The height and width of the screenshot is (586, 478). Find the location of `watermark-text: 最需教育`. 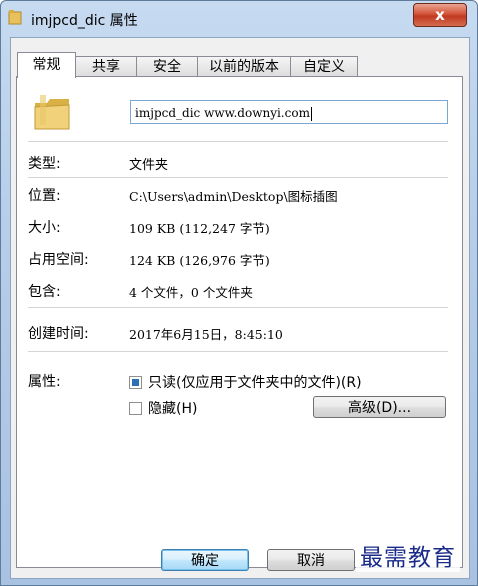

watermark-text: 最需教育 is located at coordinates (408, 555).